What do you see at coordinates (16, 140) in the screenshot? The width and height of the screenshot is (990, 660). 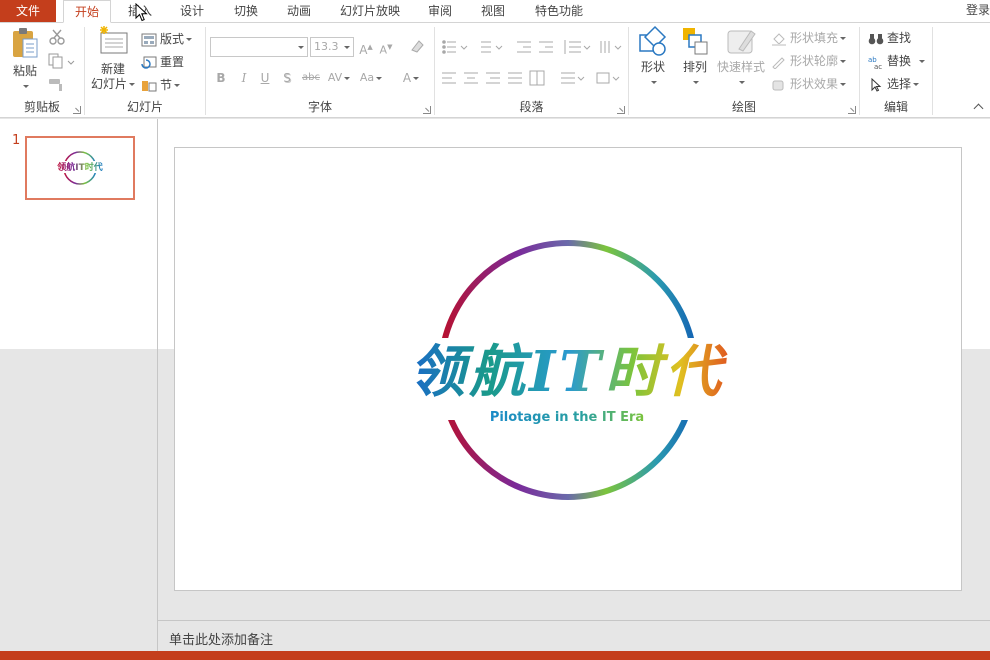 I see `slide-number: 1` at bounding box center [16, 140].